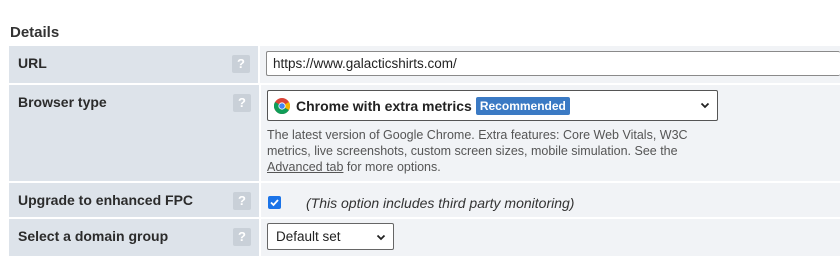 The width and height of the screenshot is (840, 280). I want to click on browser-selected-text: Chrome with extra metrics, so click(384, 105).